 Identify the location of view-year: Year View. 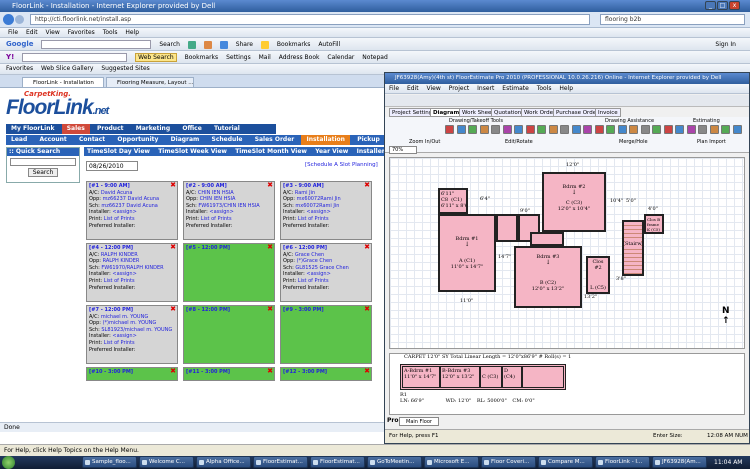
(331, 151).